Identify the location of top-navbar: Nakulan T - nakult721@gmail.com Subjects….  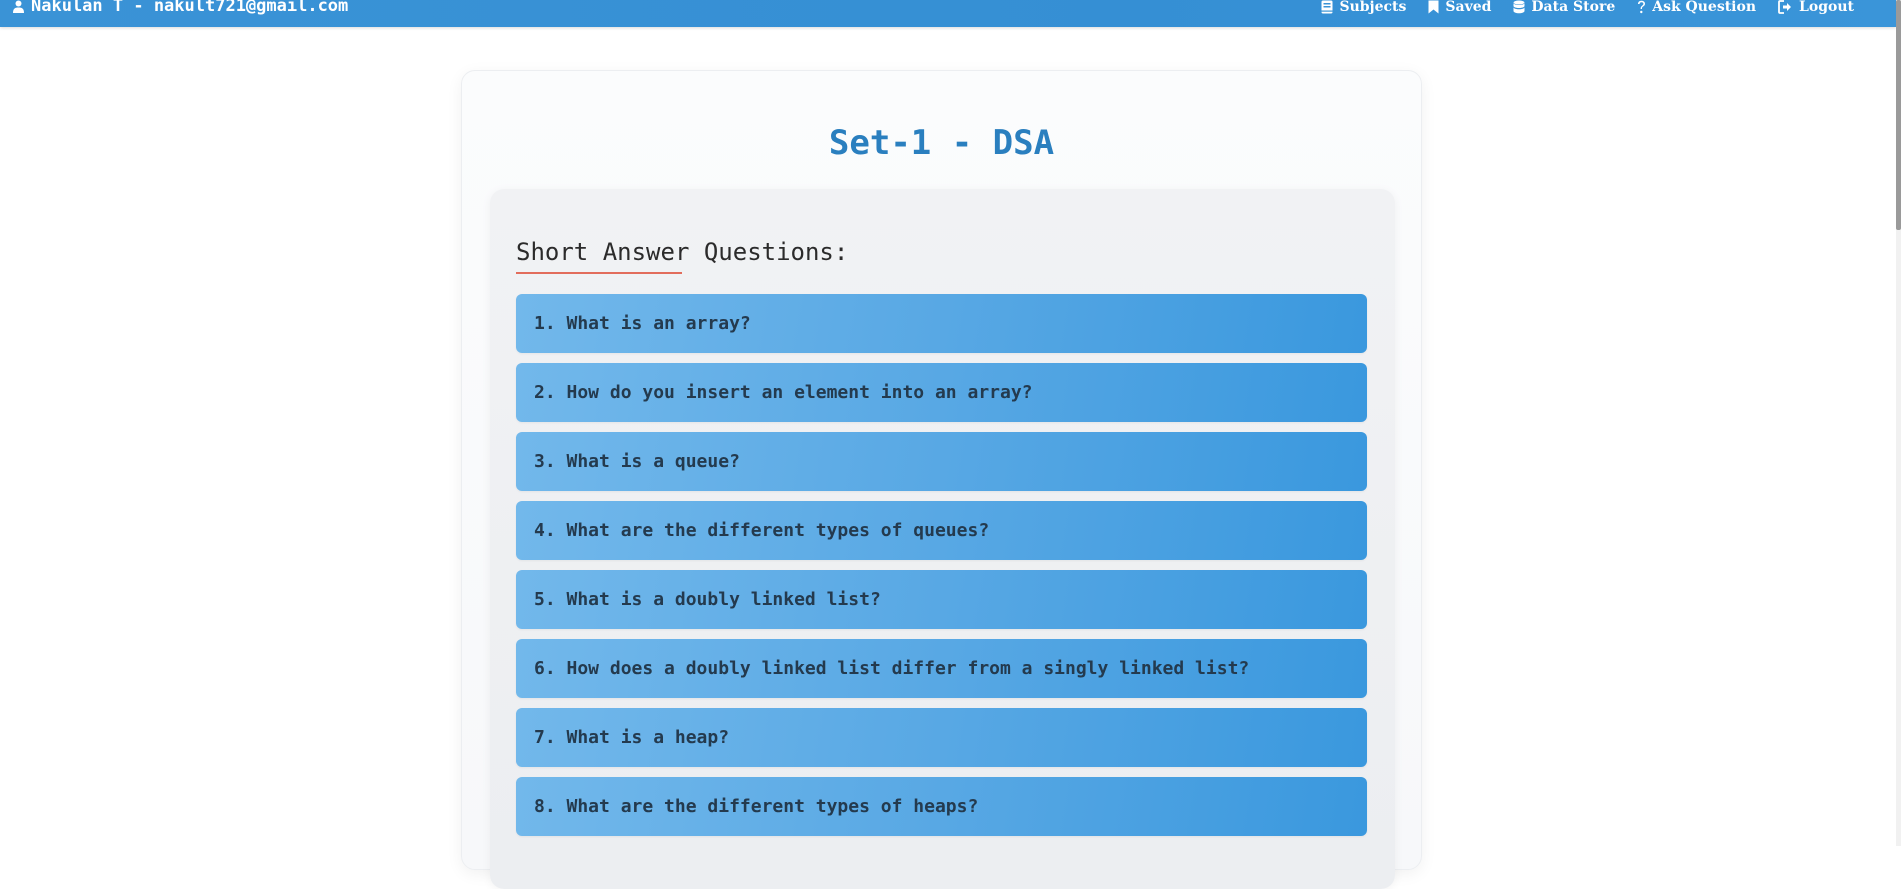
(948, 13).